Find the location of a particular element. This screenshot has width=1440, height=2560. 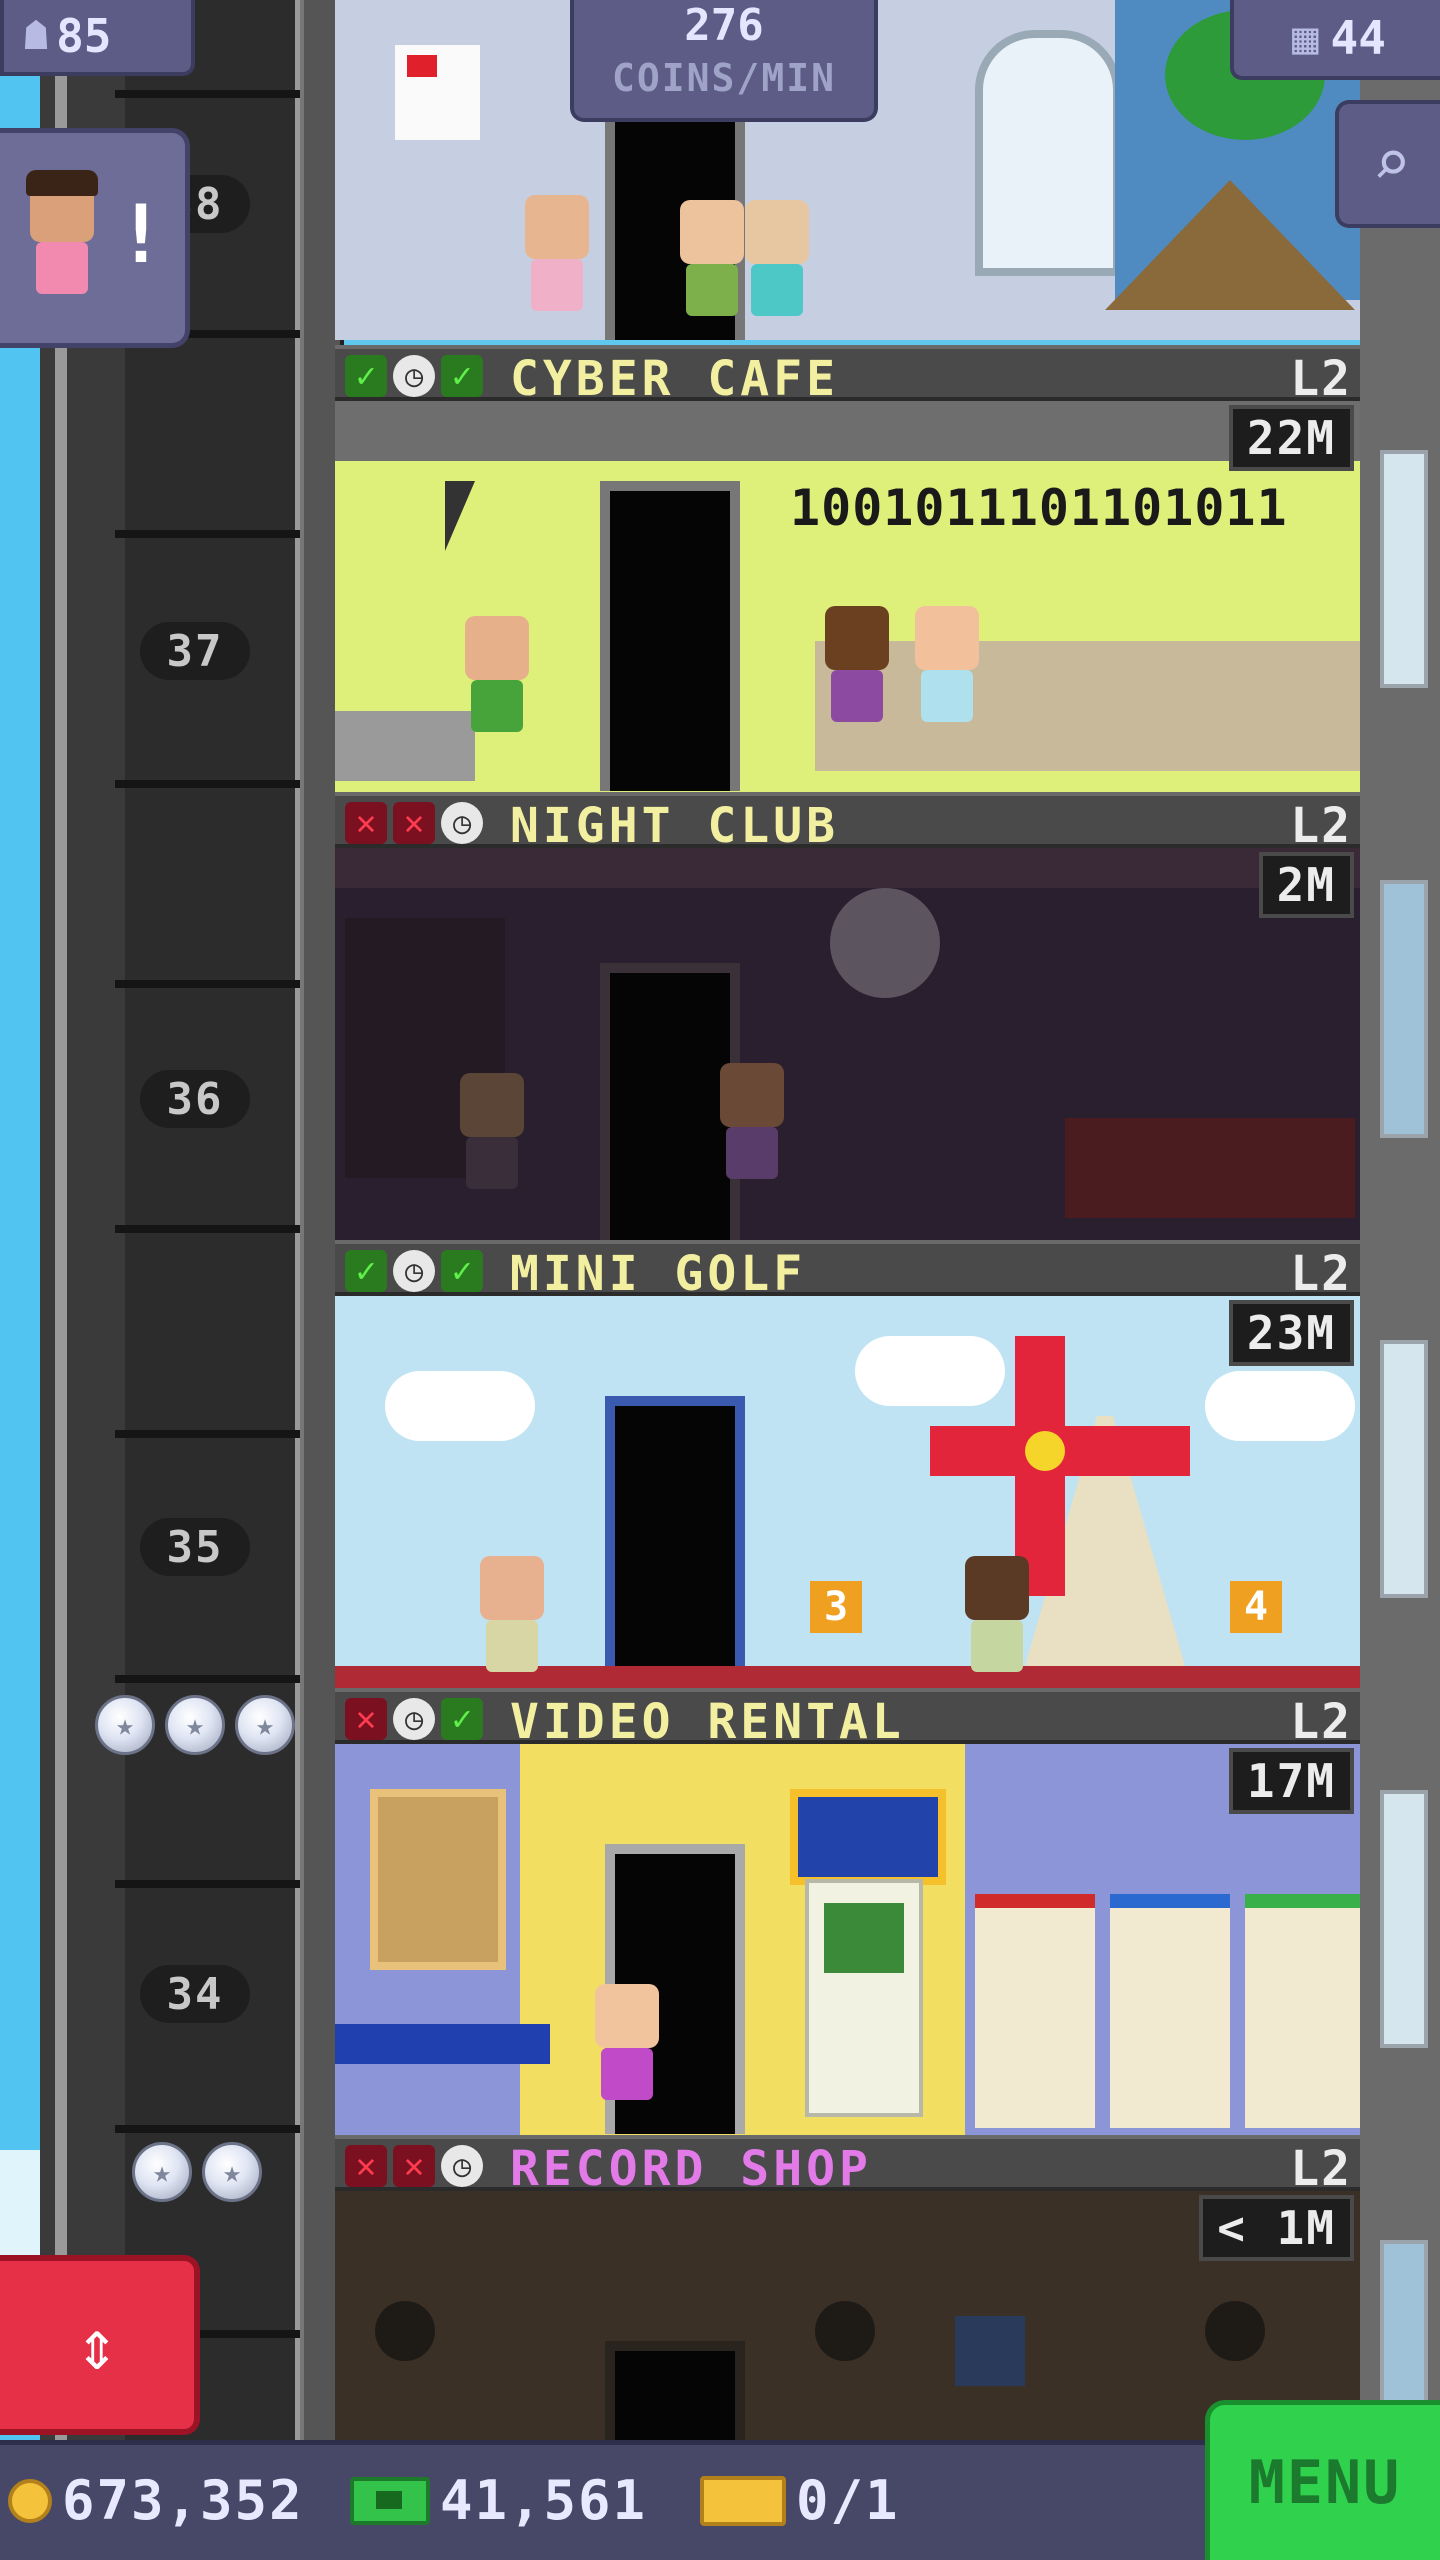

floor-number-label: 34 is located at coordinates (195, 1994).